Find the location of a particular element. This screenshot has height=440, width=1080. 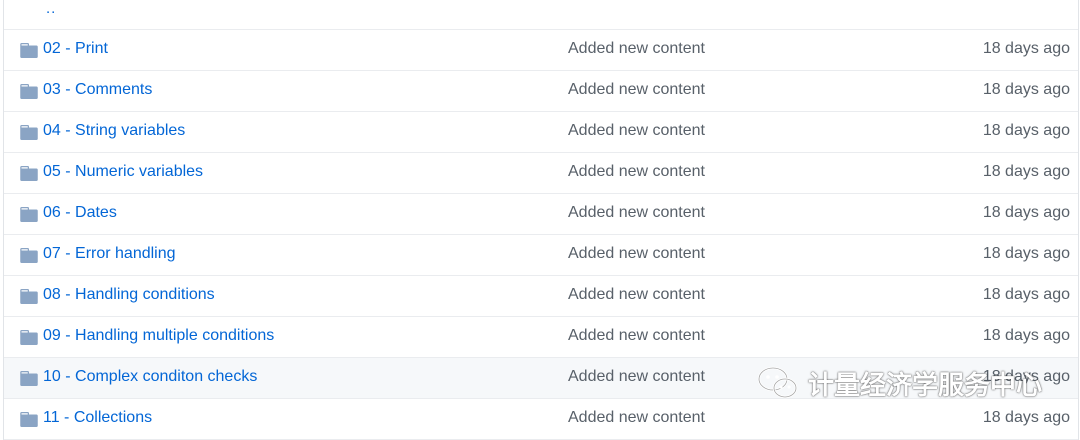

folder-link: 02 - Print is located at coordinates (75, 49).